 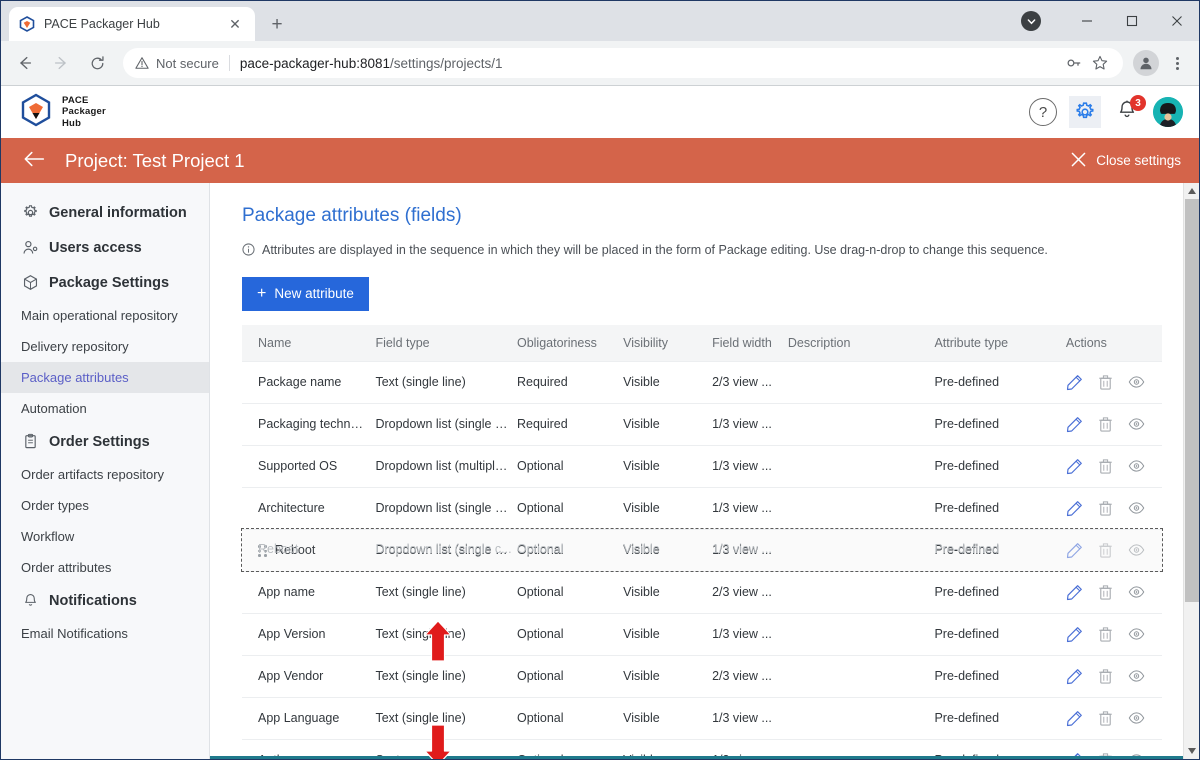 I want to click on sidebar-item-package-settings: Package Settings, so click(x=105, y=282).